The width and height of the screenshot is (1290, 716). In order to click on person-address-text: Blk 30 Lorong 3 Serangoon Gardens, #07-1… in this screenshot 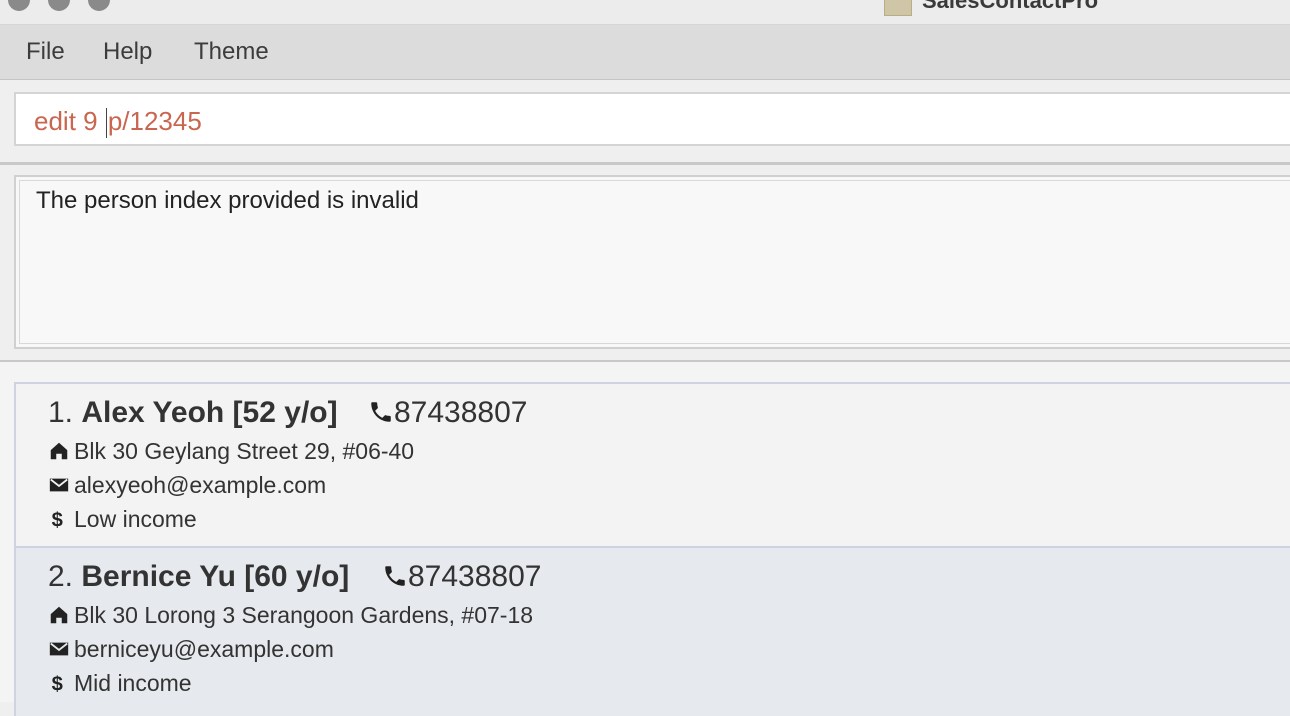, I will do `click(304, 615)`.